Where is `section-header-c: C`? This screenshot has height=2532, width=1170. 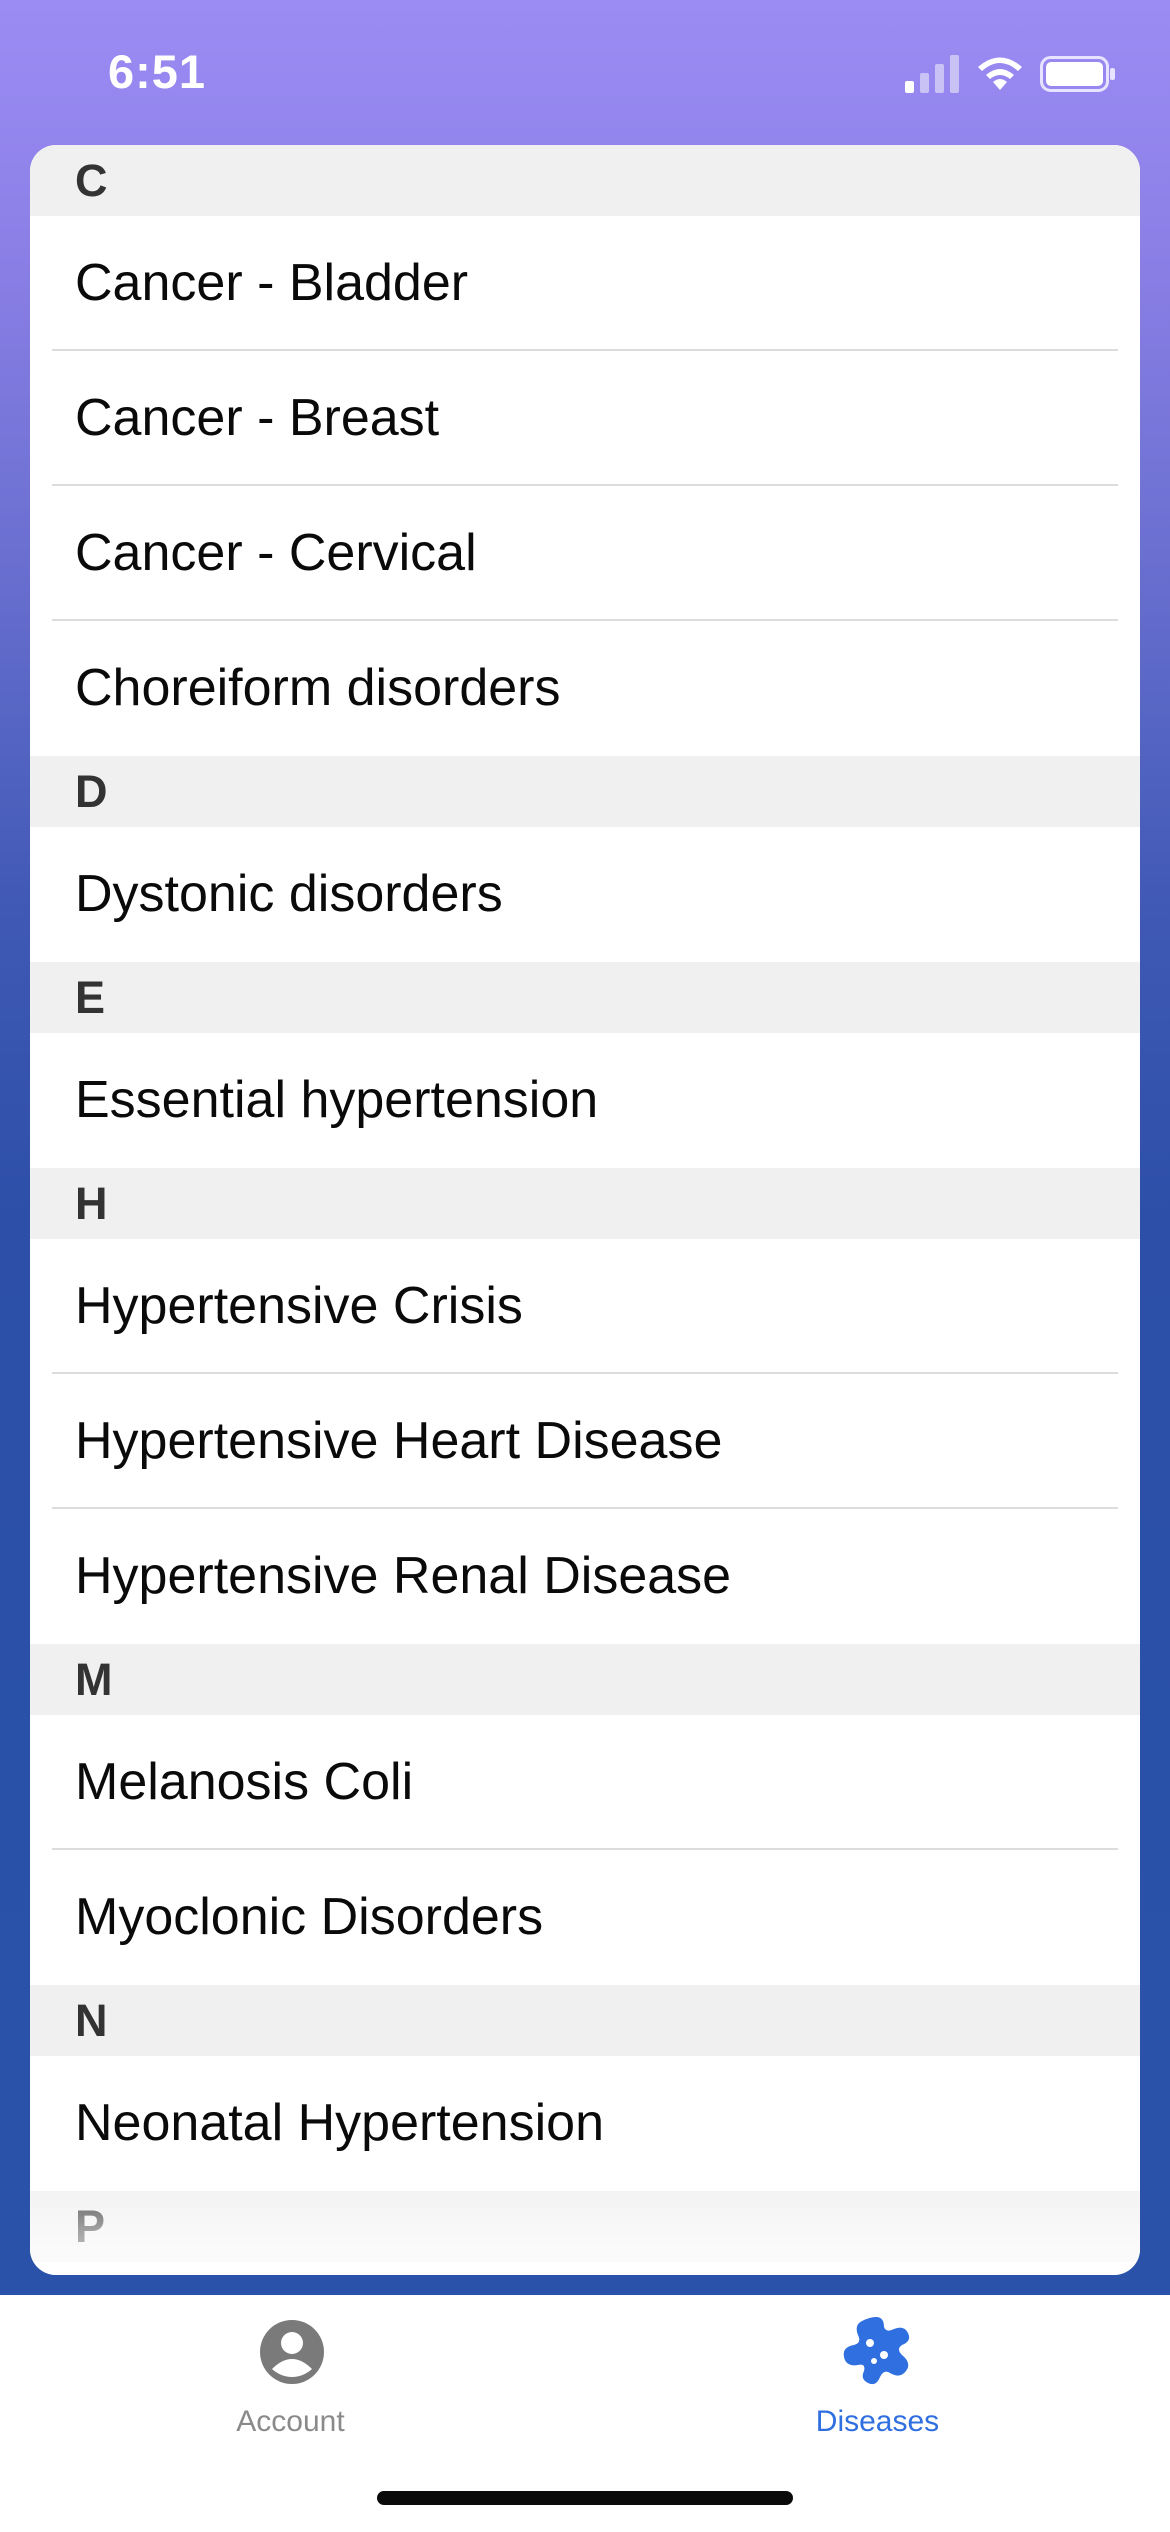 section-header-c: C is located at coordinates (585, 180).